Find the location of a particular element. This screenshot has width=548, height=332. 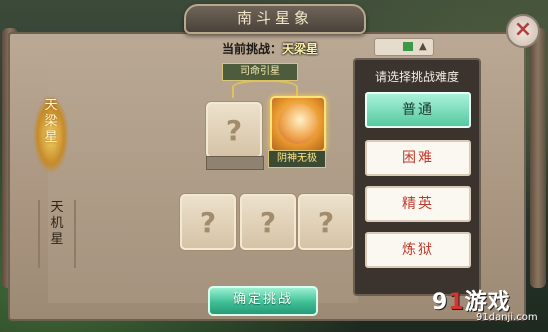

difficulty-title: 请选择挑战难度 is located at coordinates (416, 77).